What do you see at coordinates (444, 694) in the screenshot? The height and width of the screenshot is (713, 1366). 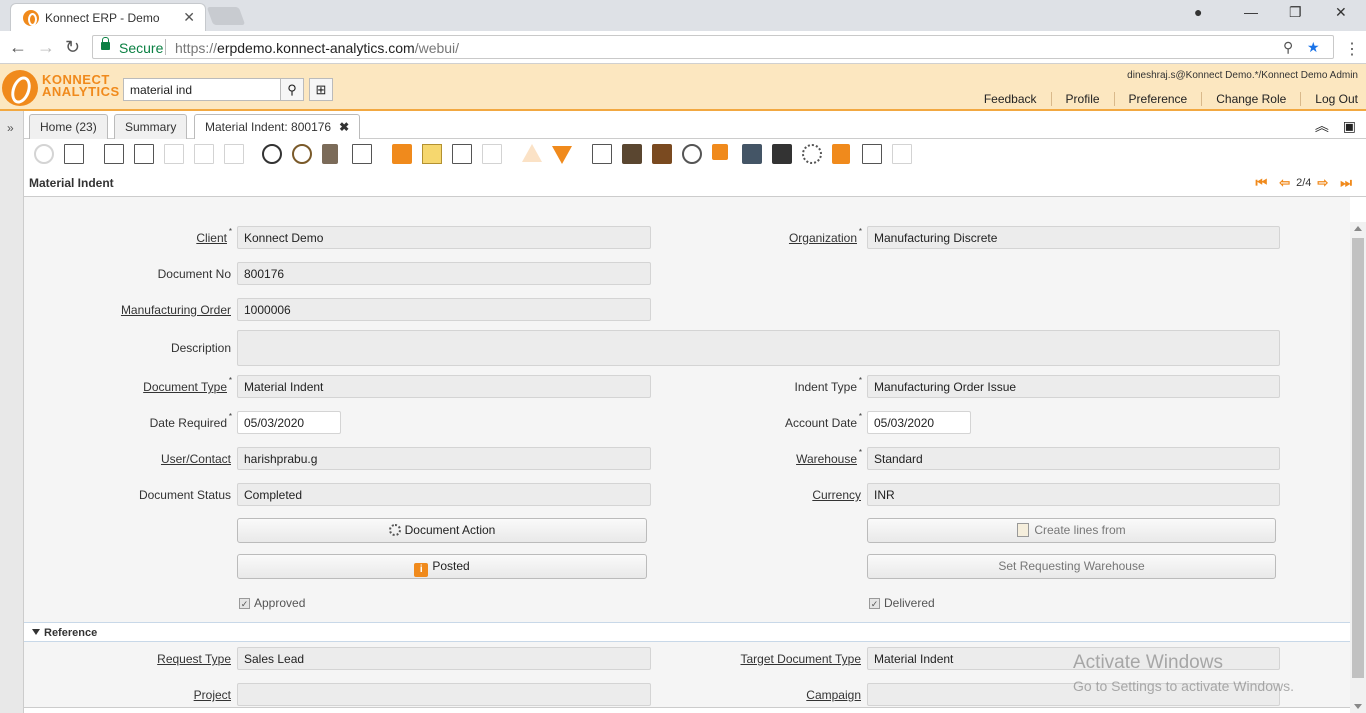 I see `project-field` at bounding box center [444, 694].